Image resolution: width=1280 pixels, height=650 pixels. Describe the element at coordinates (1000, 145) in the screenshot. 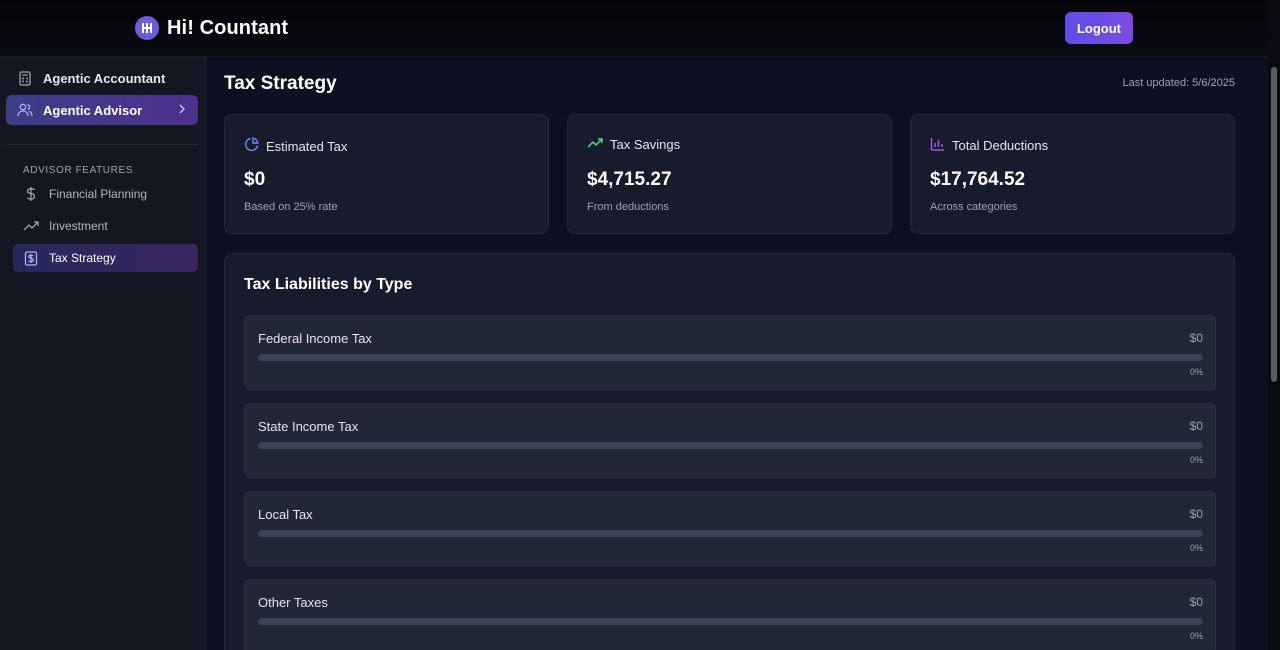

I see `card-title: Total Deductions` at that location.